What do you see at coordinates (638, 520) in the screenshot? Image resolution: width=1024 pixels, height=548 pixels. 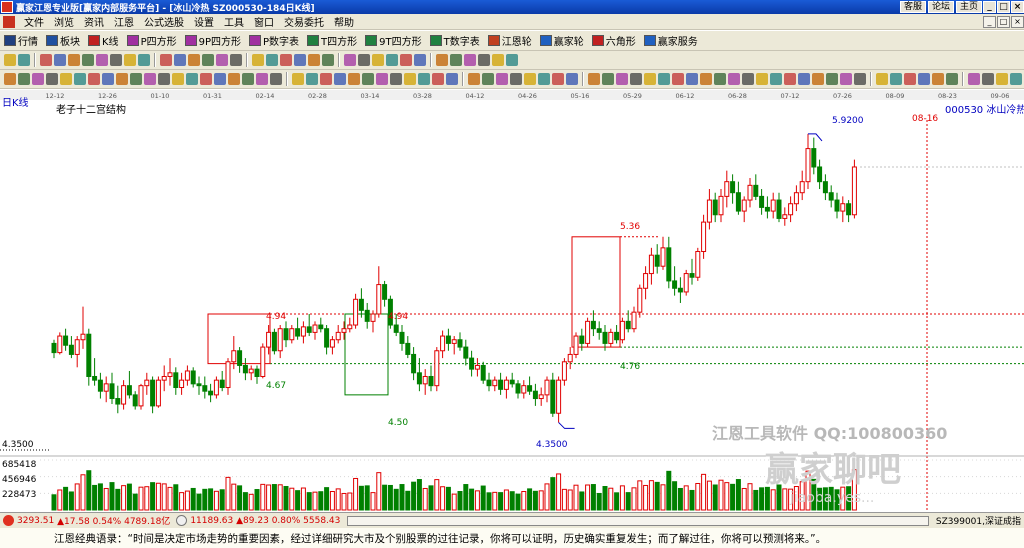 I see `horizontal-scrollbar` at bounding box center [638, 520].